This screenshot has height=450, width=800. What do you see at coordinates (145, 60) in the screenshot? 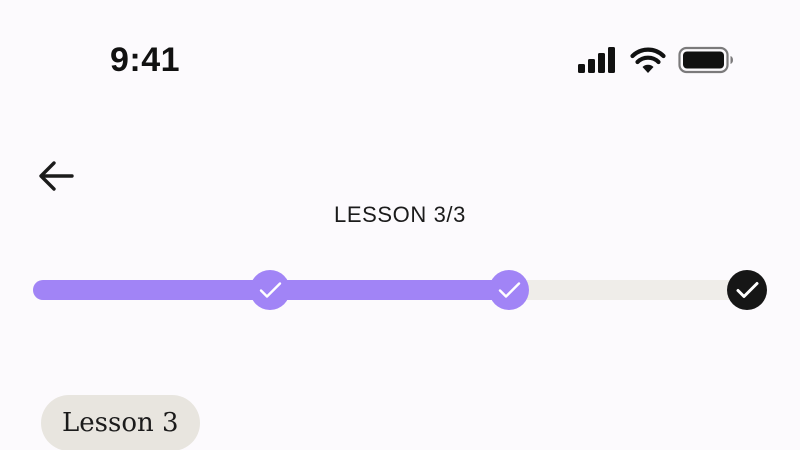
I see `status-time: 9:41` at bounding box center [145, 60].